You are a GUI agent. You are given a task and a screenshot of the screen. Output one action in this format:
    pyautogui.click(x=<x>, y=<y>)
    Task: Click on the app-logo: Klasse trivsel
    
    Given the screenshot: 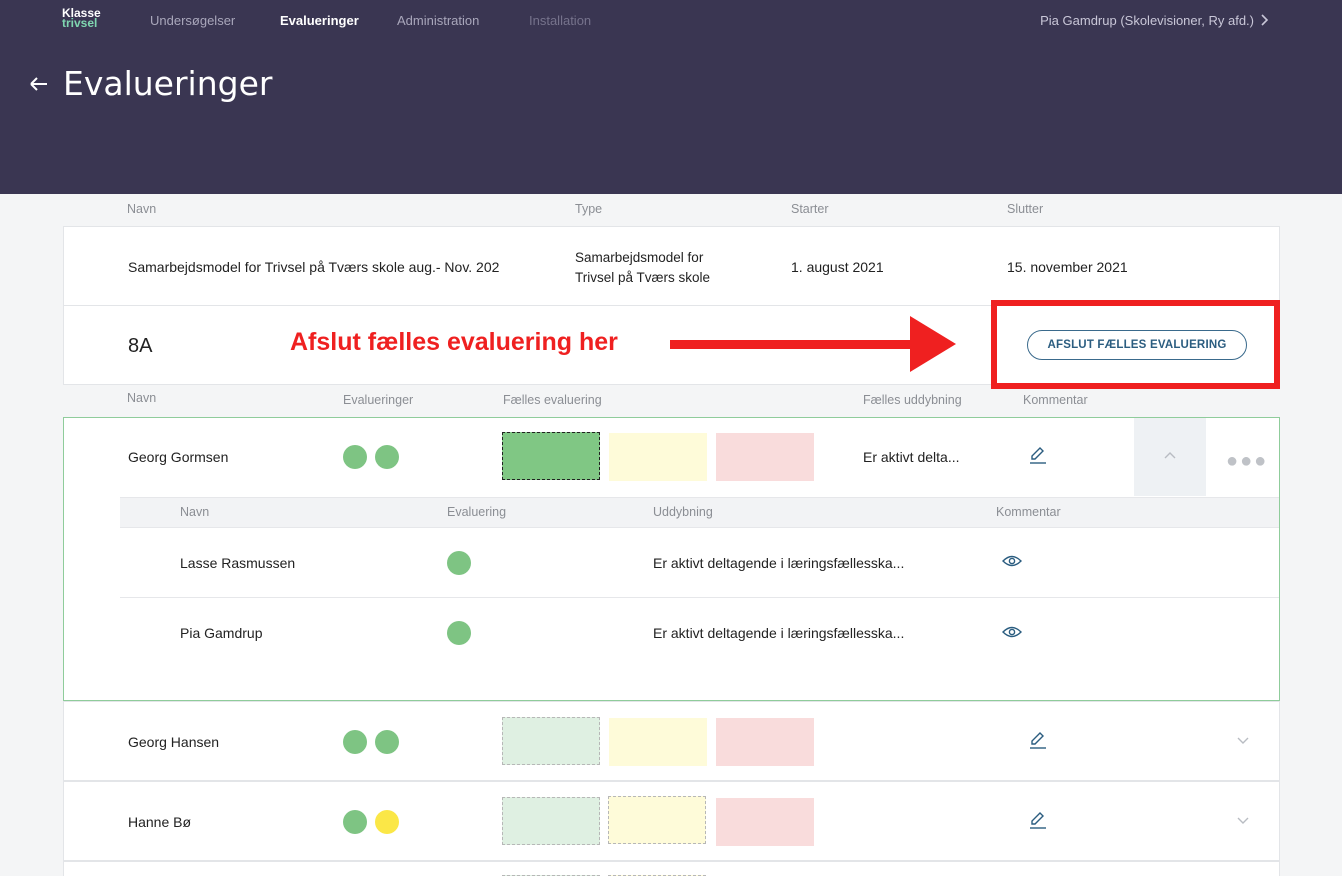 What is the action you would take?
    pyautogui.click(x=81, y=18)
    